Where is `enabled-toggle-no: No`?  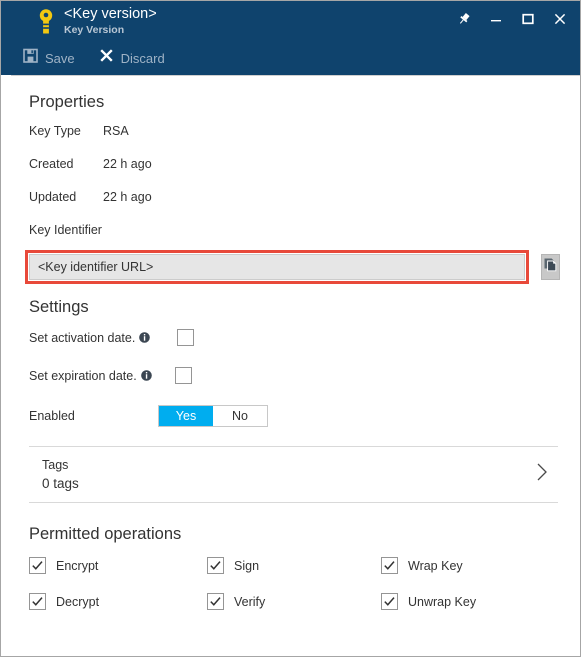
enabled-toggle-no: No is located at coordinates (240, 416).